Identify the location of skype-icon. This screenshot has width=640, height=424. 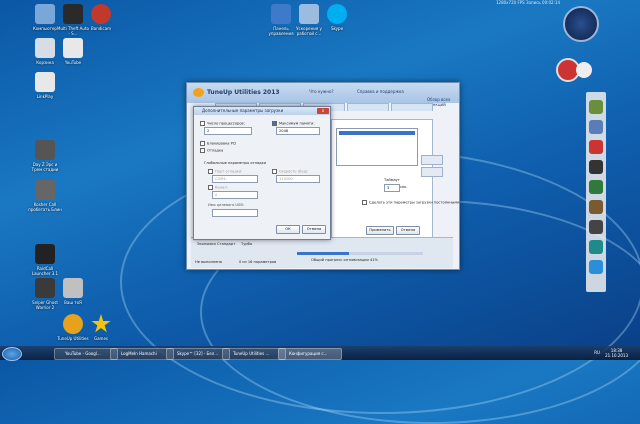
(337, 14).